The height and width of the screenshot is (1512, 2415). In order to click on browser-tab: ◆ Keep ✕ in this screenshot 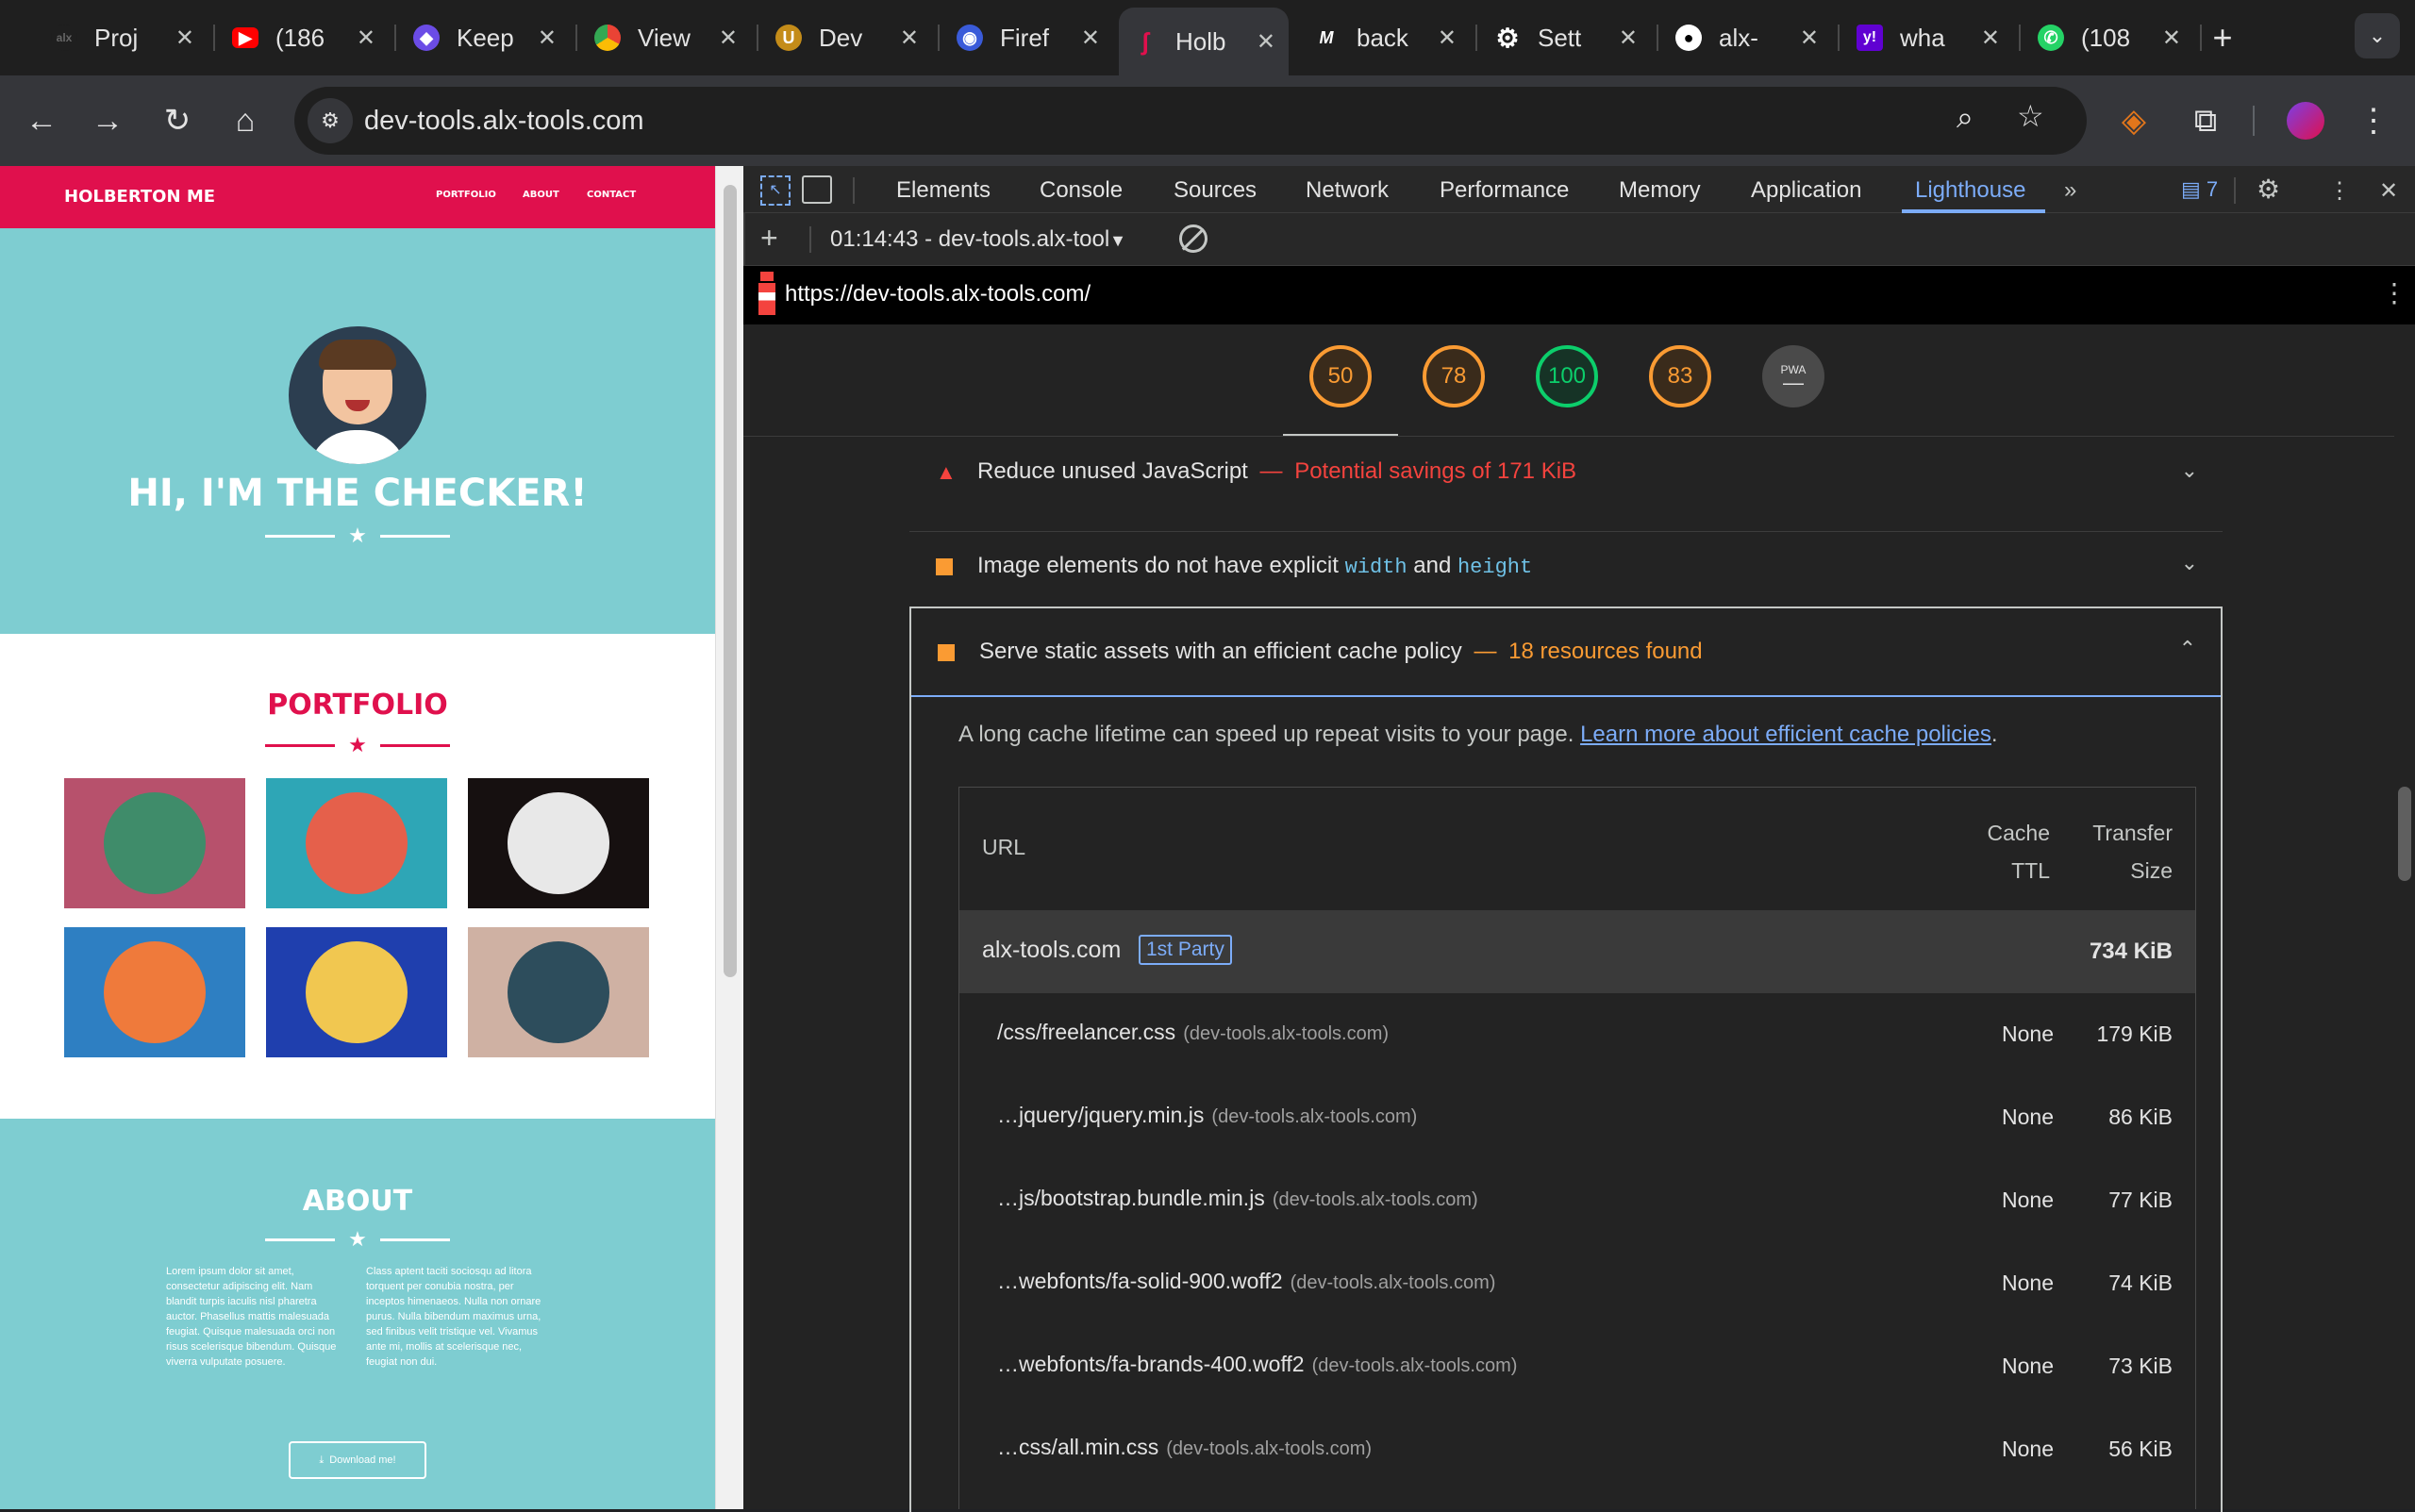, I will do `click(485, 37)`.